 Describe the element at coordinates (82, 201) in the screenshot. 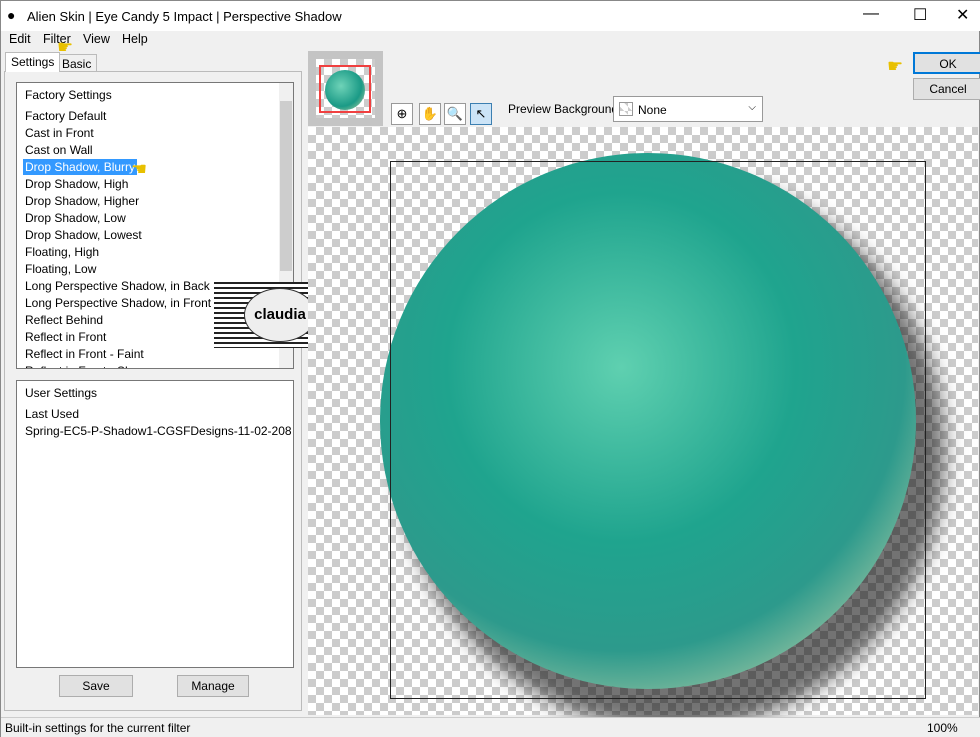

I see `list-item: Drop Shadow, Higher` at that location.